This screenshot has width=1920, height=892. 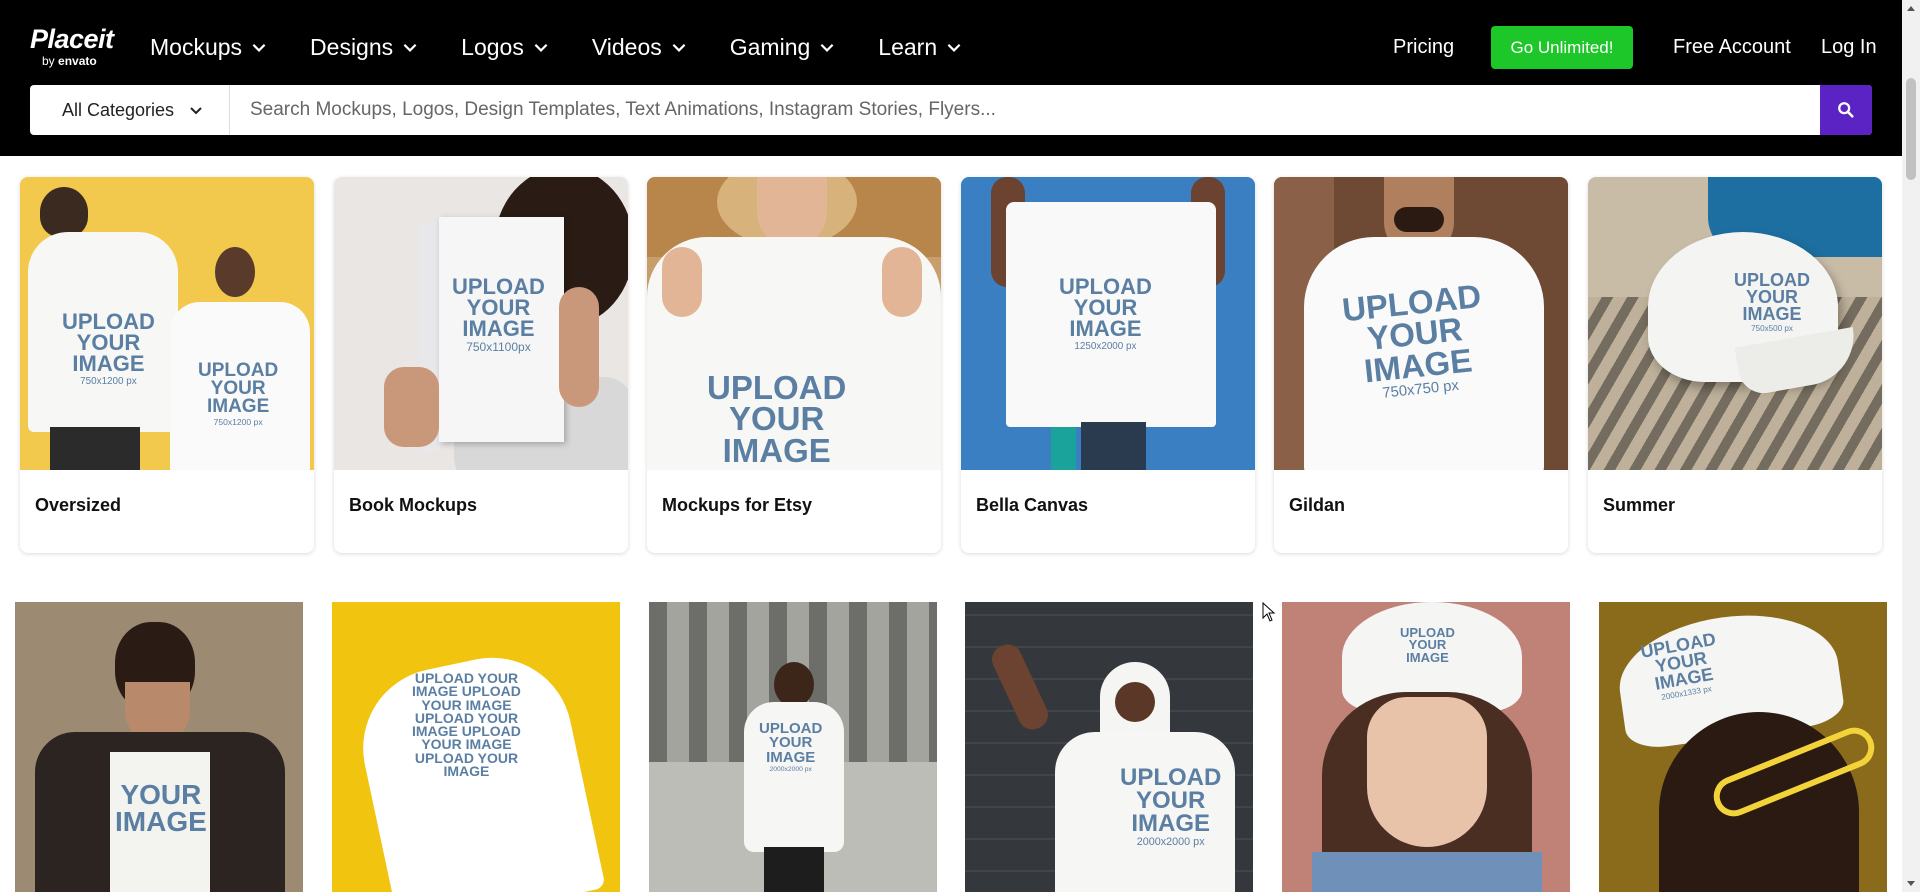 I want to click on upload-your-image-text: UPLOAD YOUR IMAGE 1250x2000 px, so click(x=1105, y=313).